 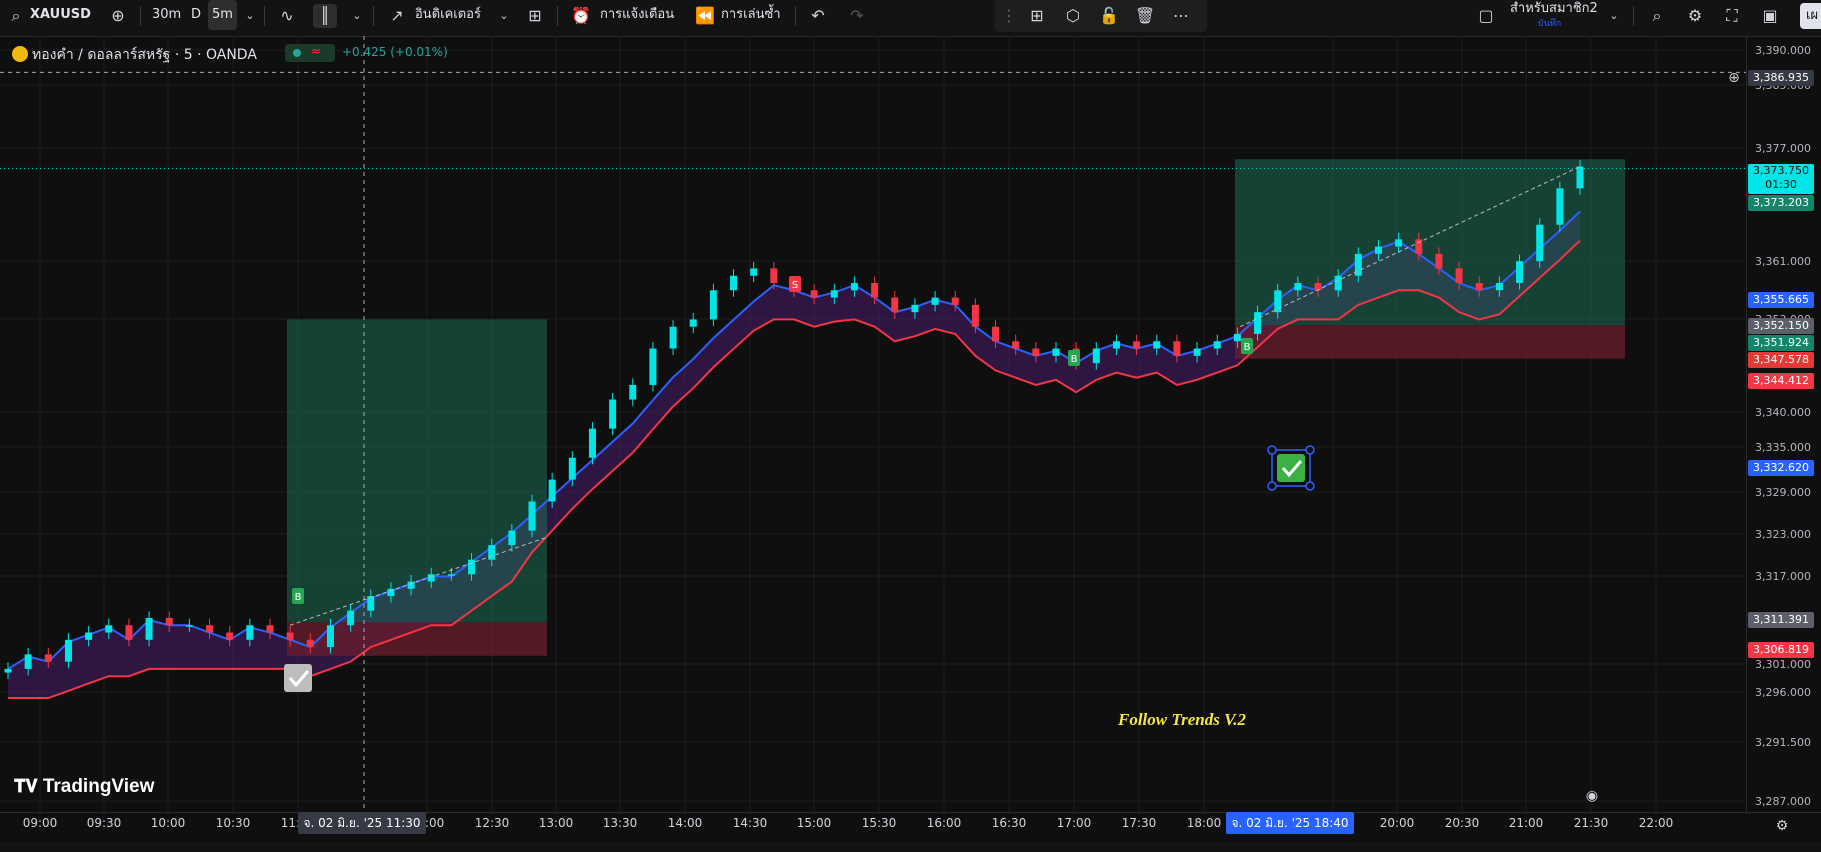 I want to click on add-alert-icon: ⊕, so click(x=1734, y=78).